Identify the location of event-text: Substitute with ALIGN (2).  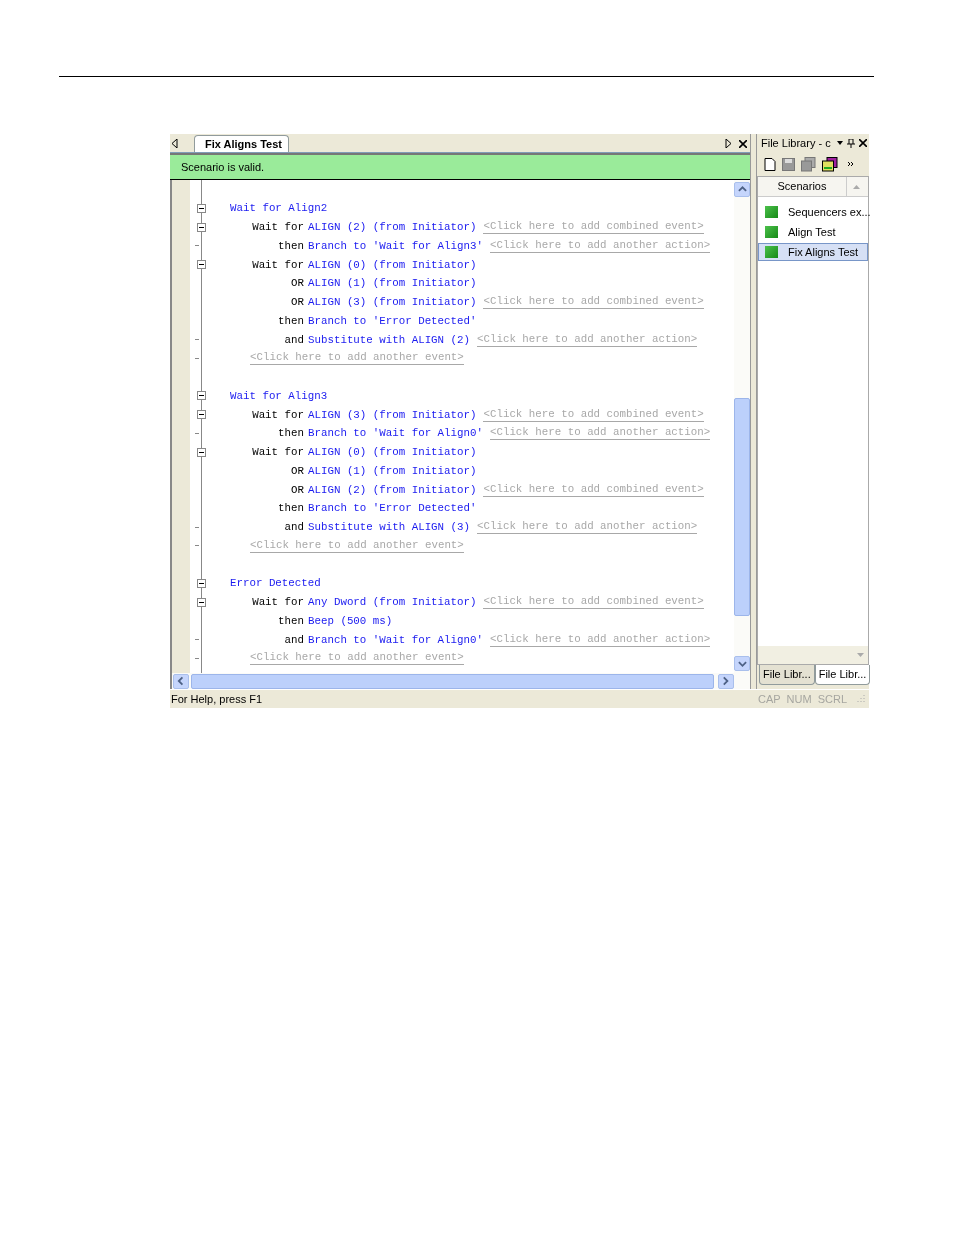
(389, 339).